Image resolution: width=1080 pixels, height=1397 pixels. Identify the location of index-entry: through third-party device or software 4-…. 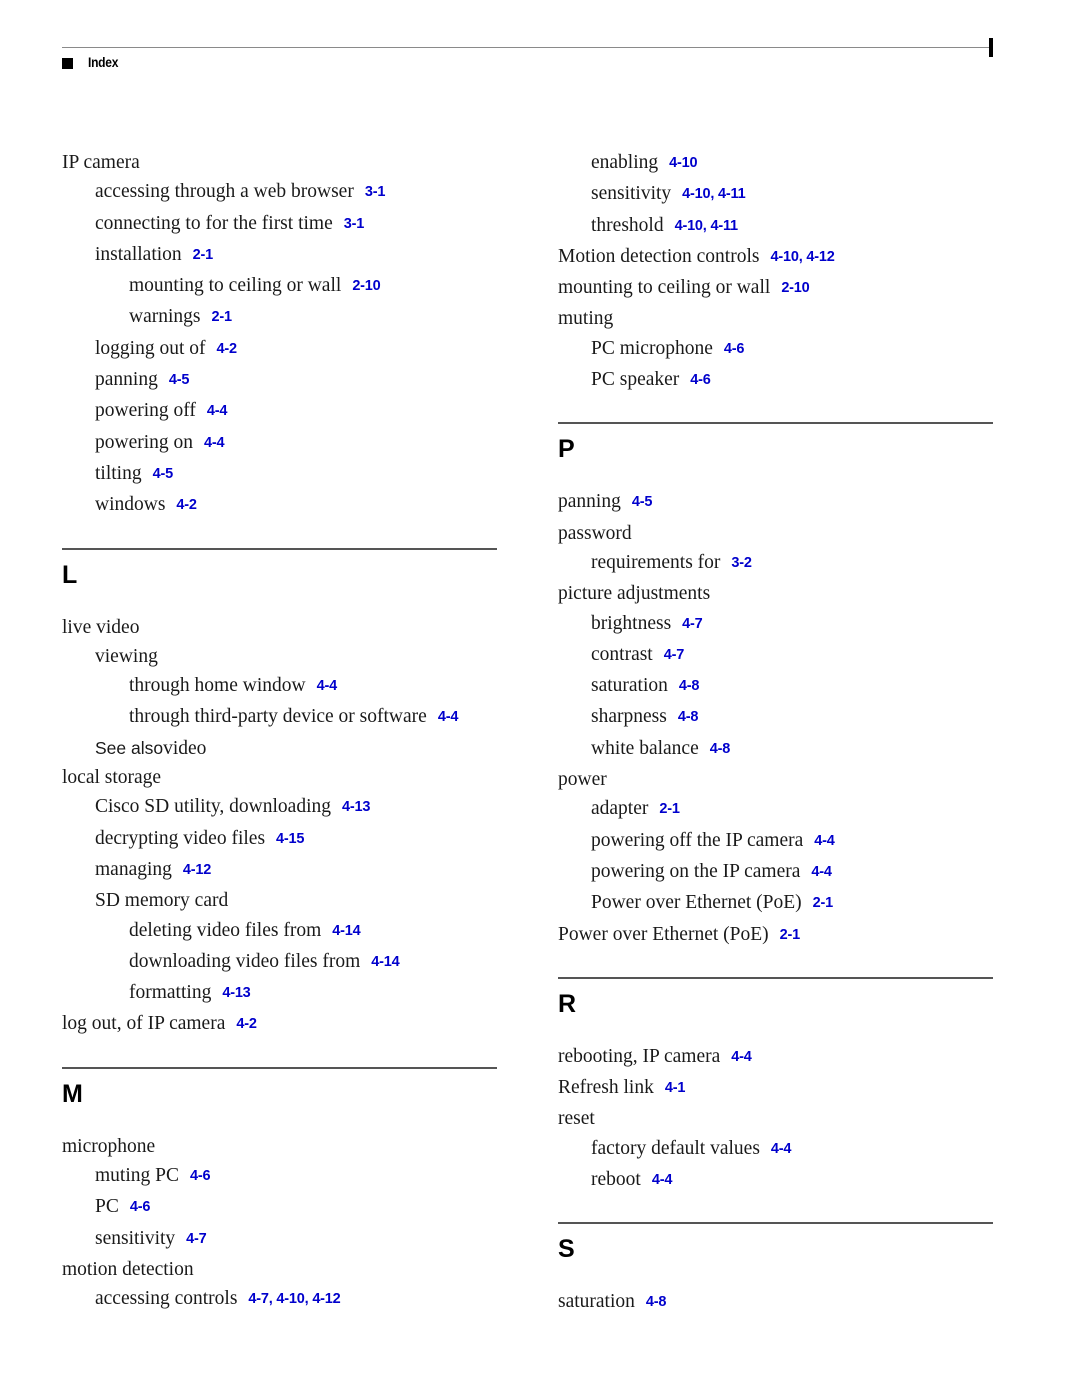
(282, 717).